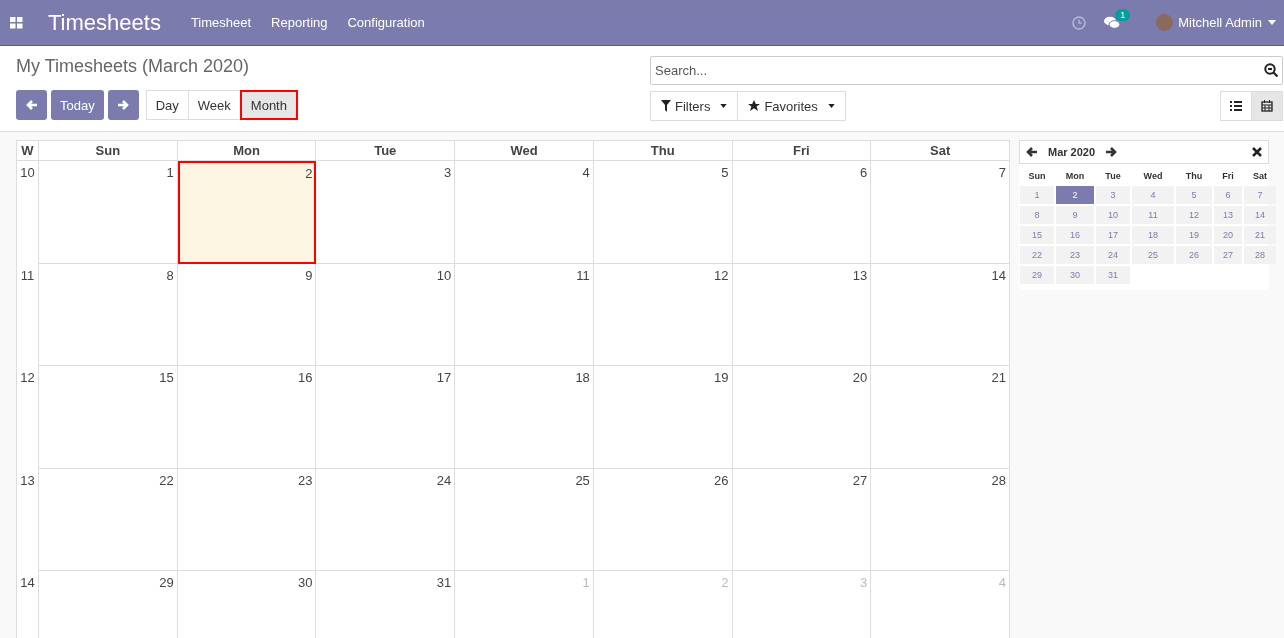 This screenshot has height=638, width=1284. What do you see at coordinates (1037, 215) in the screenshot?
I see `mini-day: 8` at bounding box center [1037, 215].